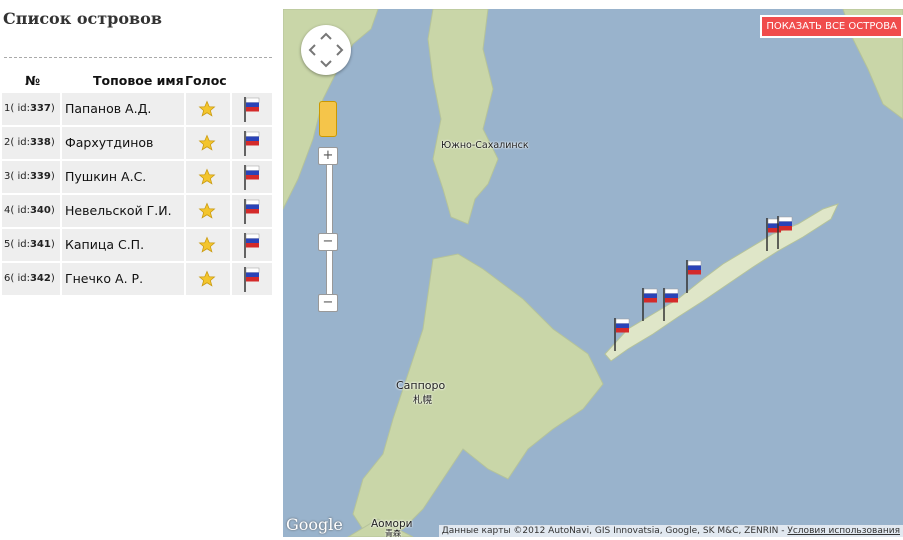 The width and height of the screenshot is (903, 540). I want to click on show-all-islands-button: ПОКАЗАТЬ ВСЕ ОСТРОВА, so click(831, 26).